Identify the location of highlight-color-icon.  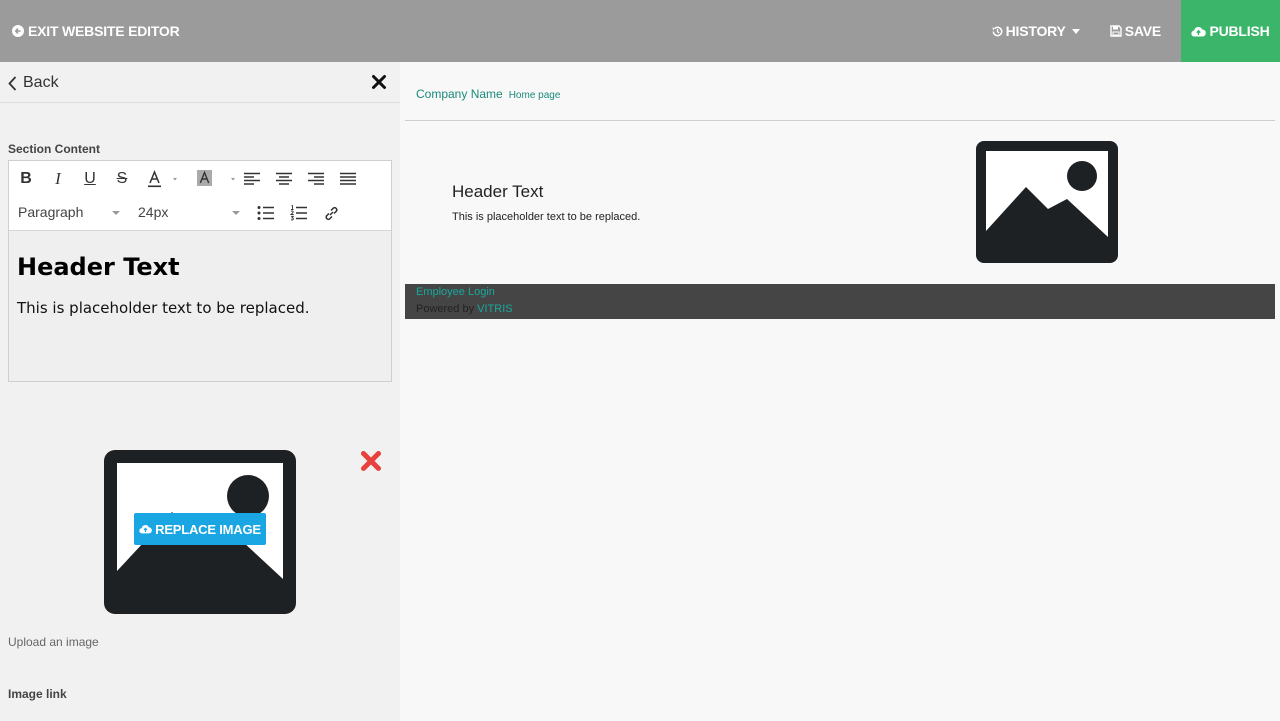
(216, 178).